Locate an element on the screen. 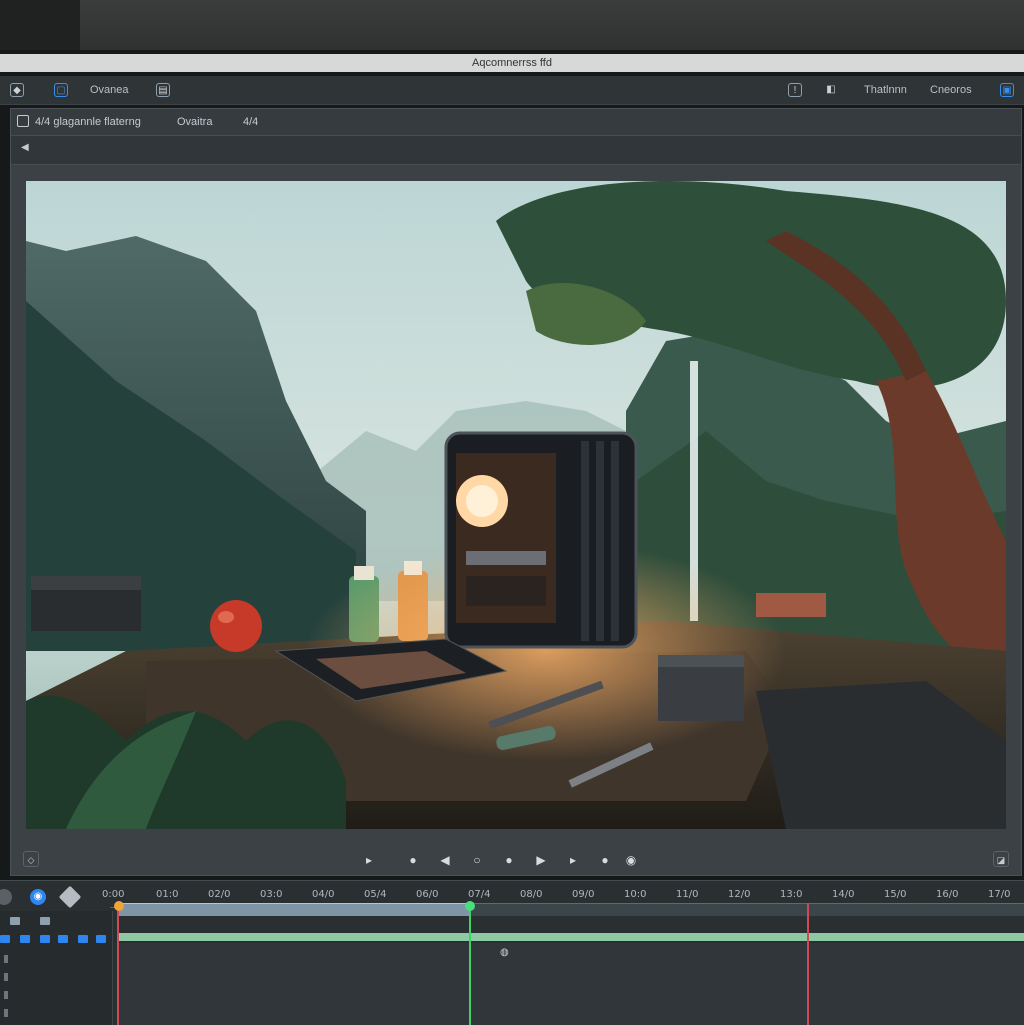 The height and width of the screenshot is (1025, 1024). apple-icon is located at coordinates (236, 626).